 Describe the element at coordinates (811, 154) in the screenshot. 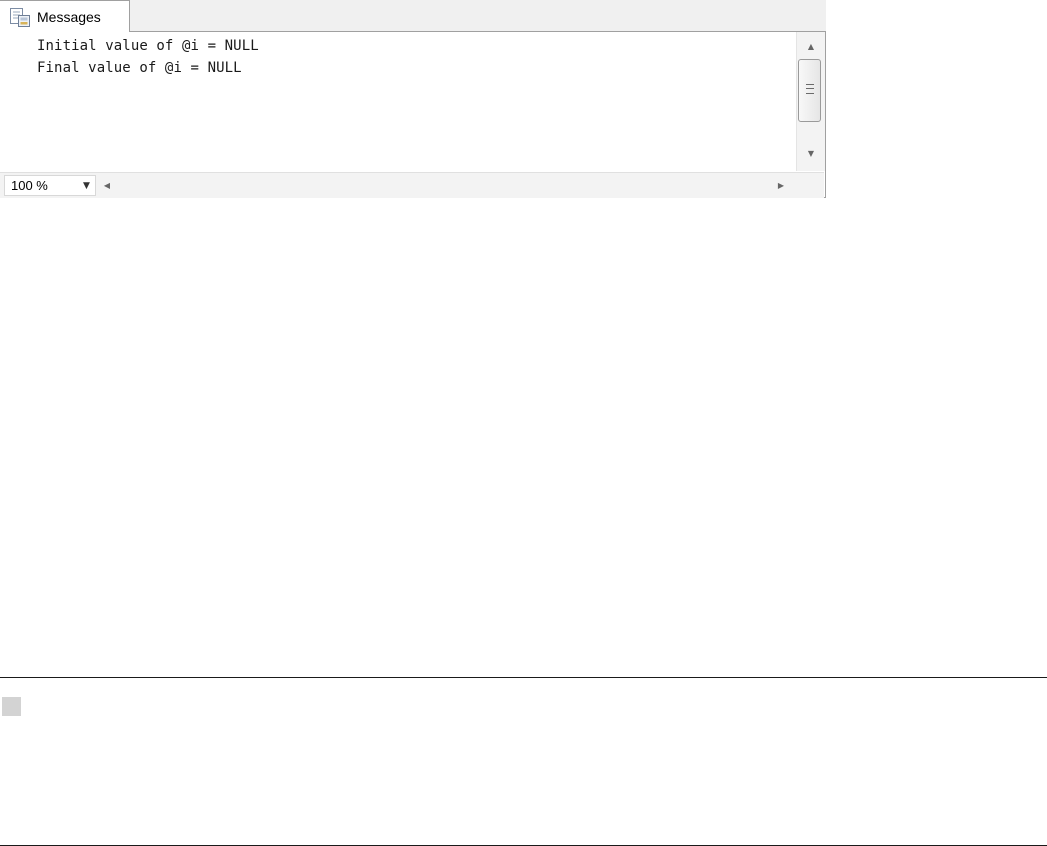

I see `arrow-down-icon: ▼` at that location.